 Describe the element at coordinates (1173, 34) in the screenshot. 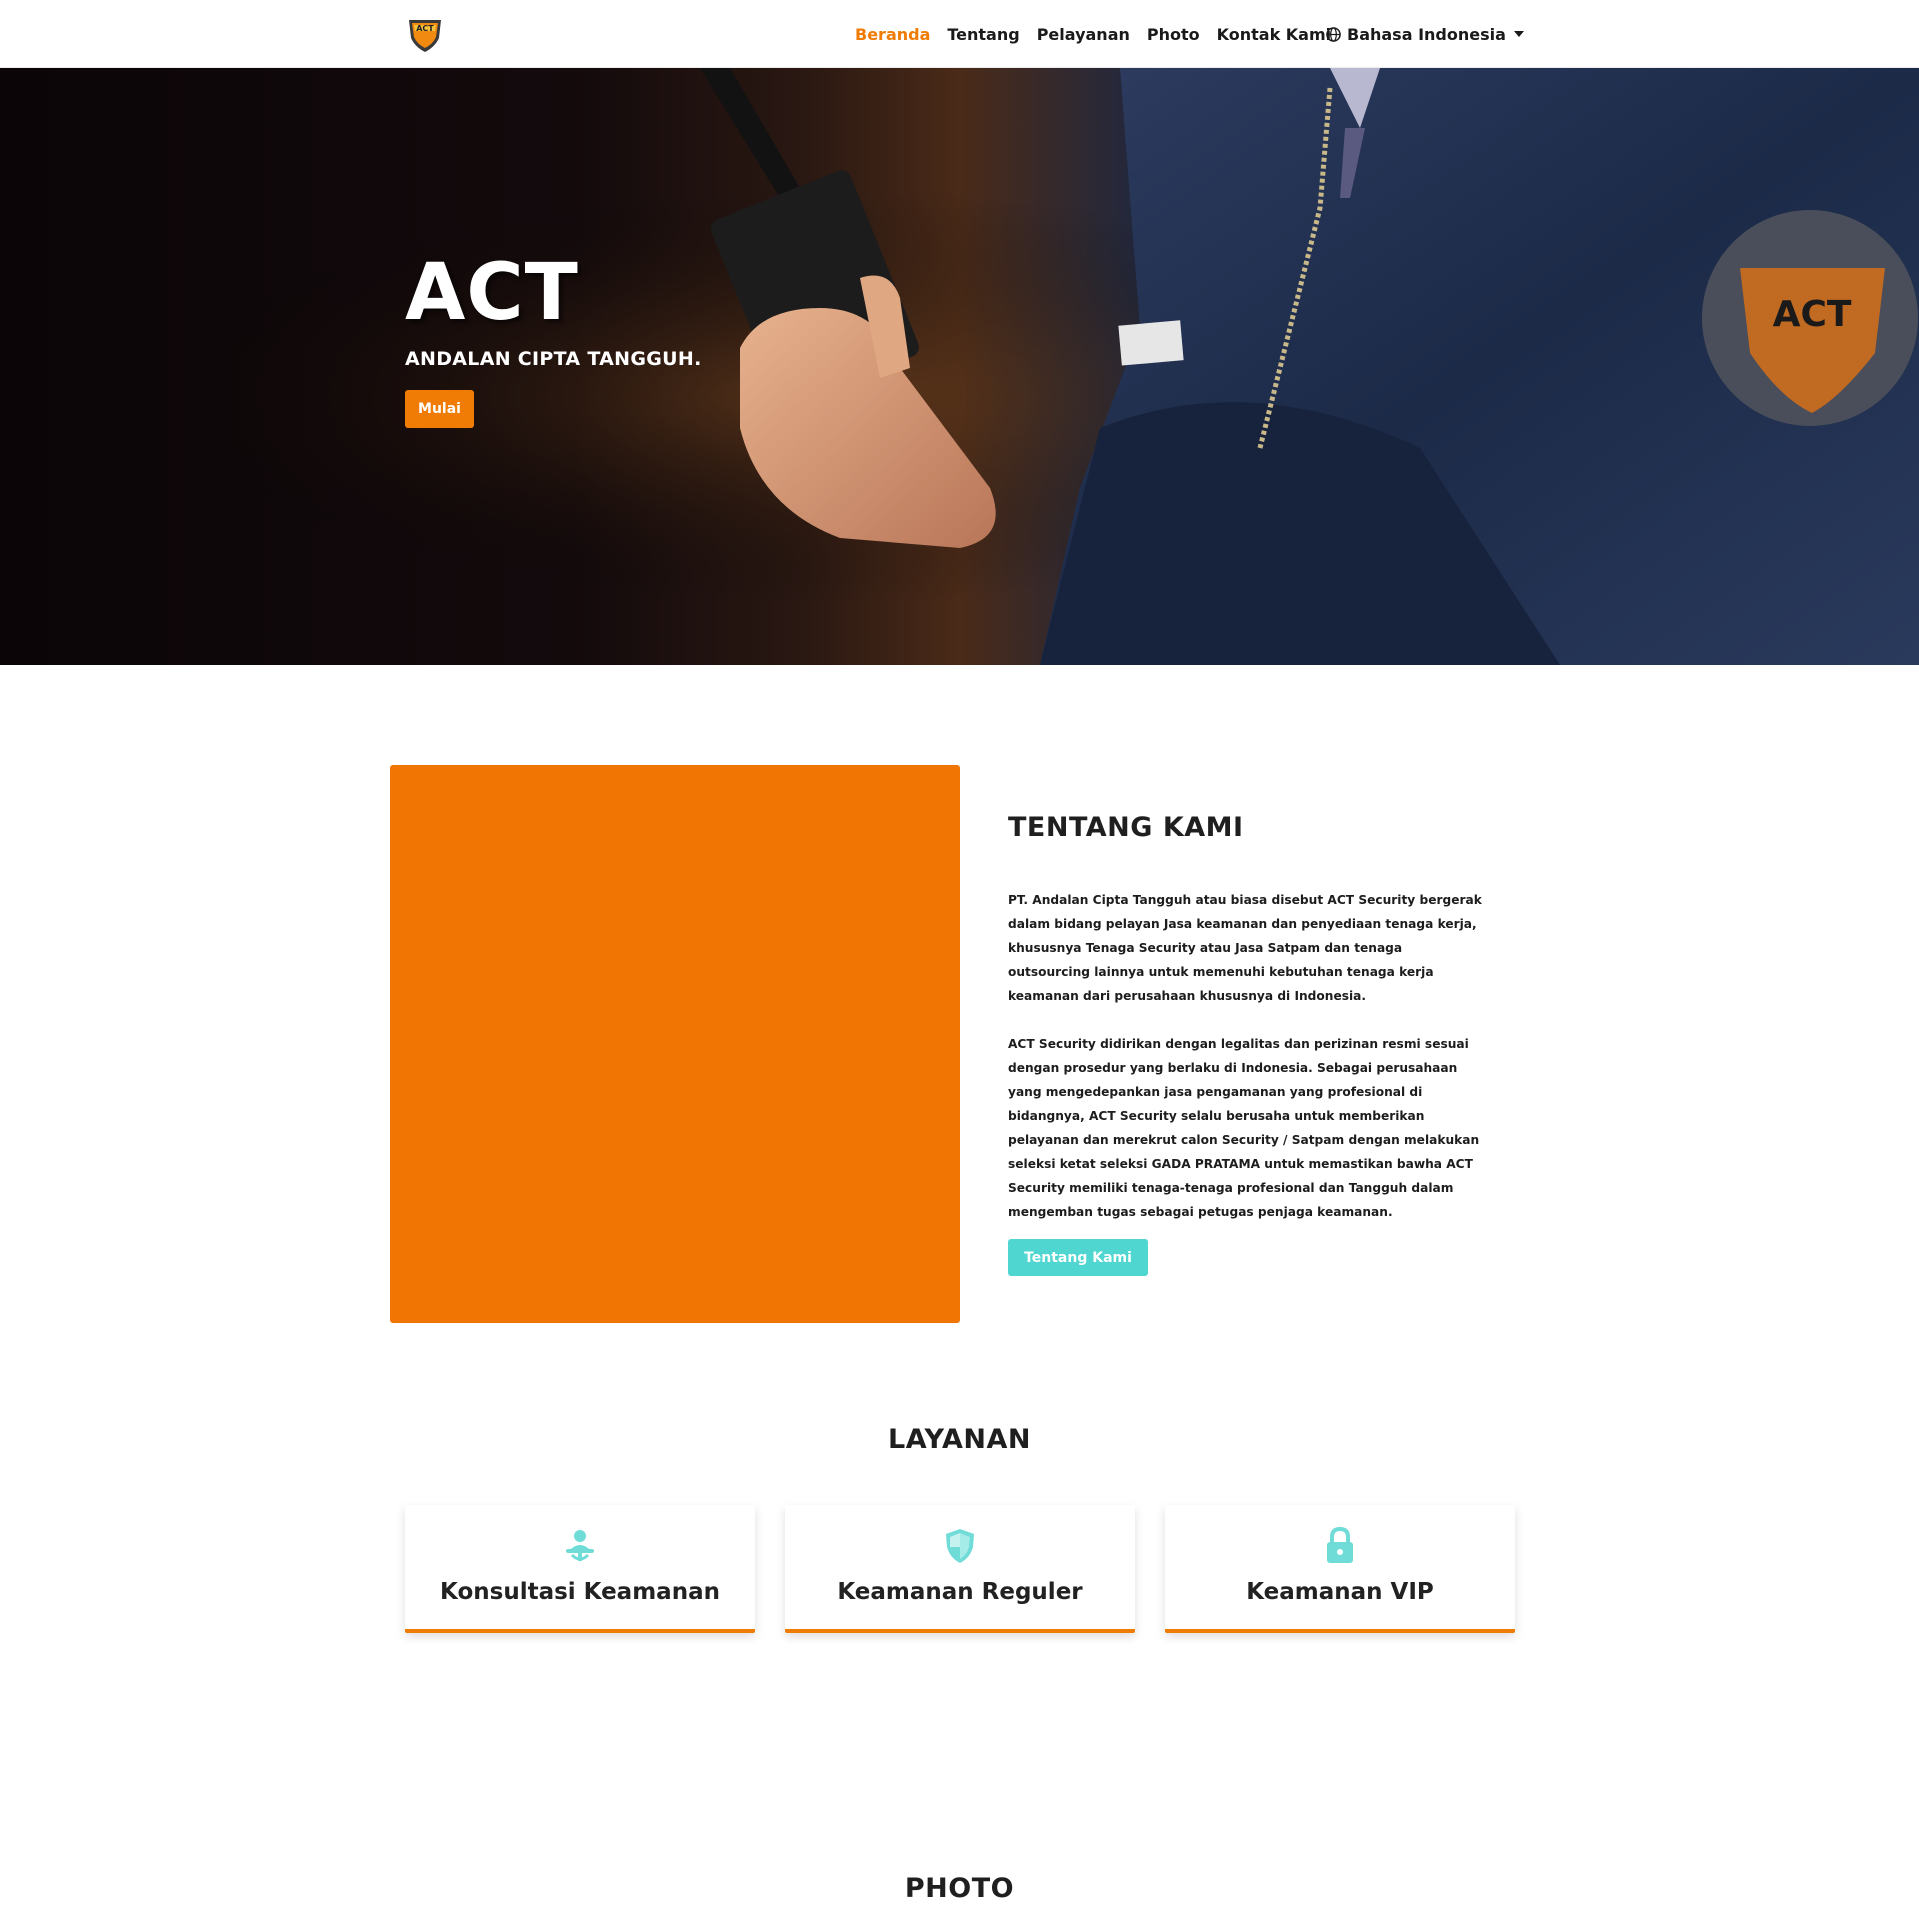

I see `nav-photo: Photo` at that location.